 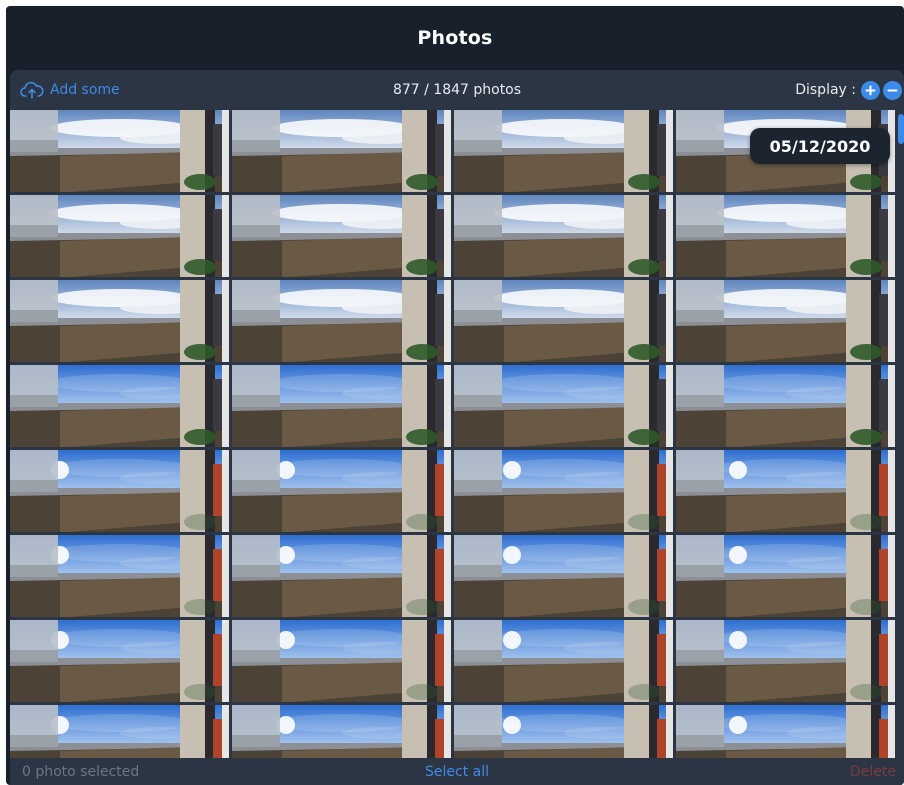 I want to click on cloud-upload-icon, so click(x=32, y=90).